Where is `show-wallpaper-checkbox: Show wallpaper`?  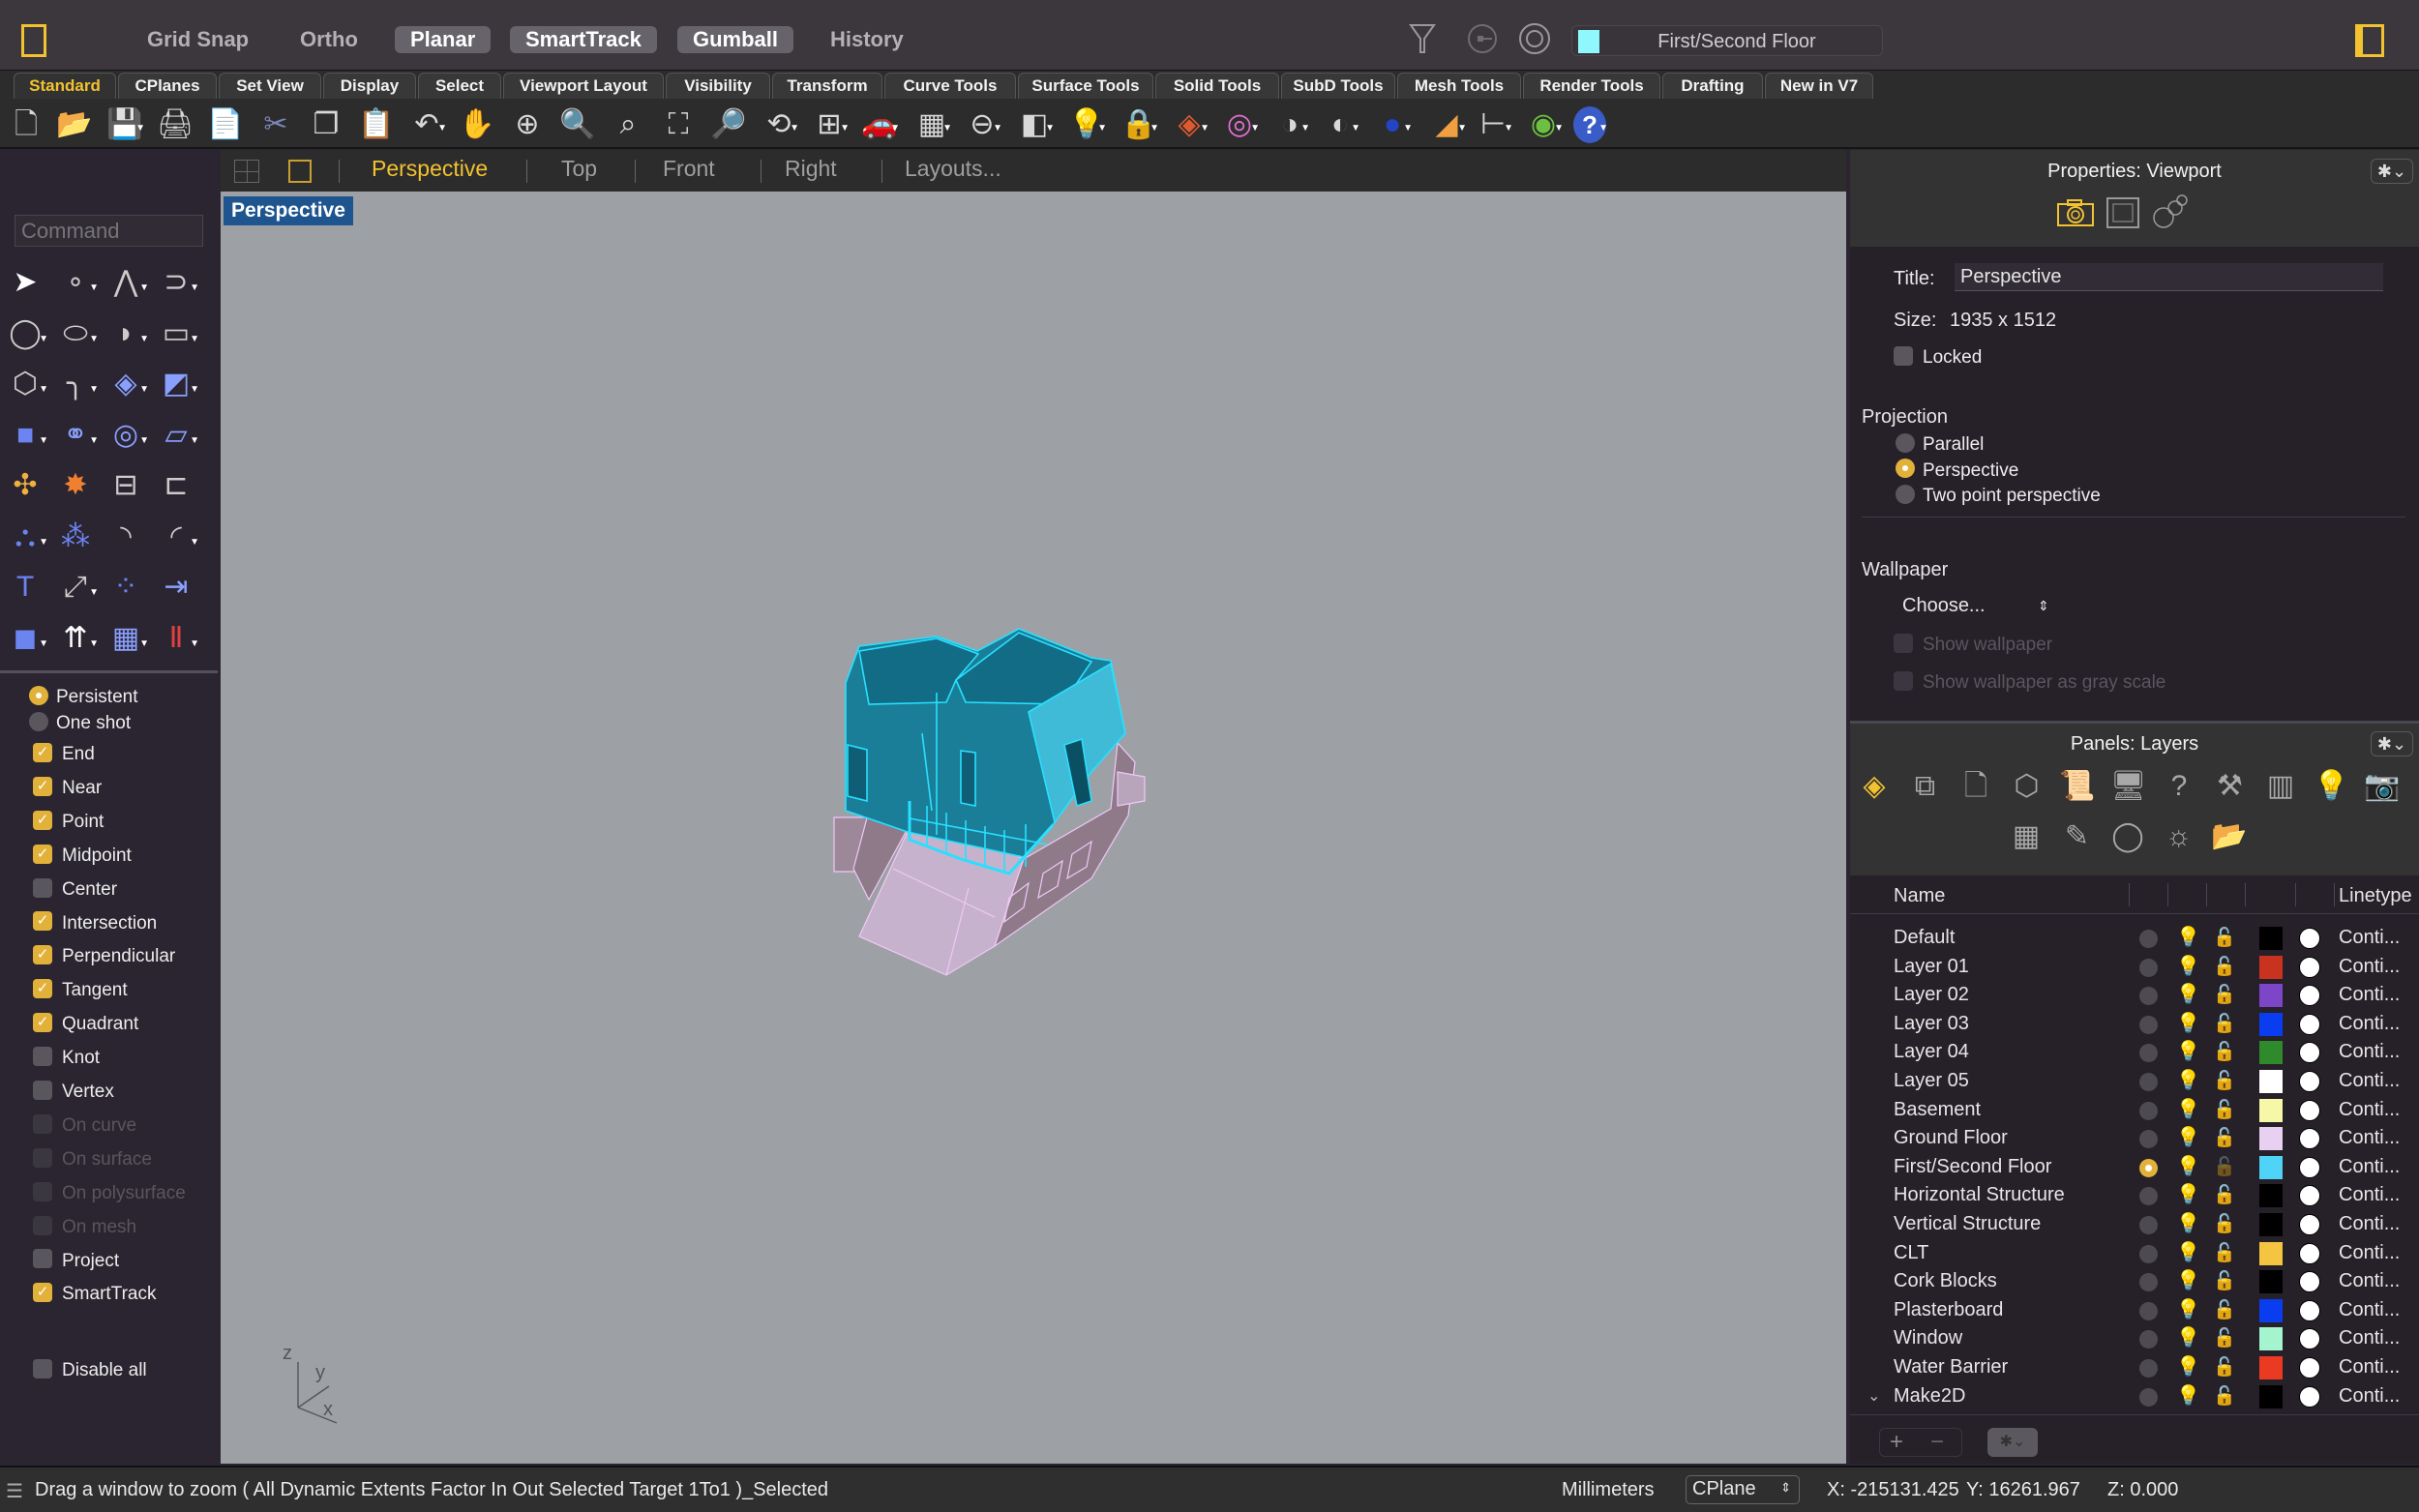 show-wallpaper-checkbox: Show wallpaper is located at coordinates (1973, 646).